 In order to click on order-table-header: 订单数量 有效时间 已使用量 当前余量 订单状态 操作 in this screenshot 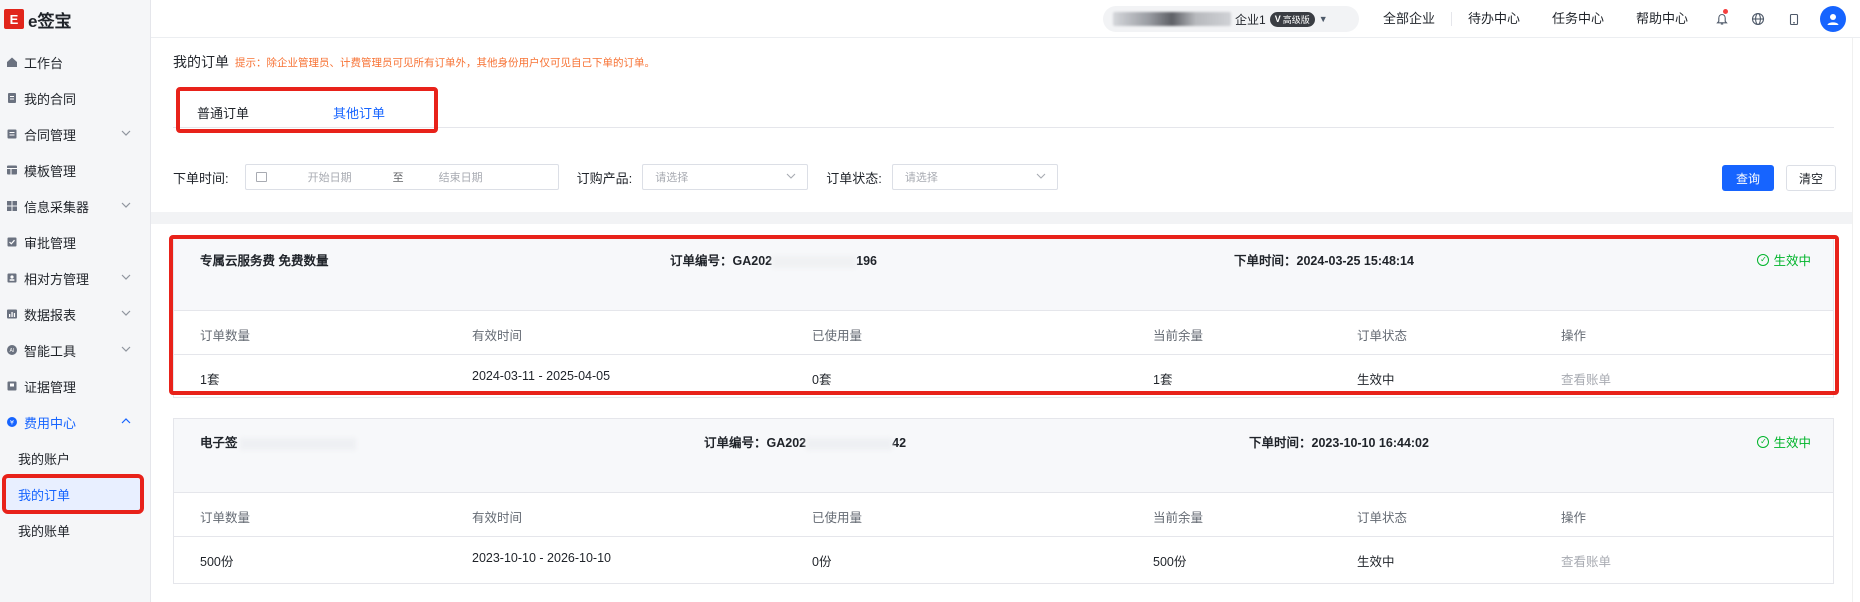, I will do `click(1003, 515)`.